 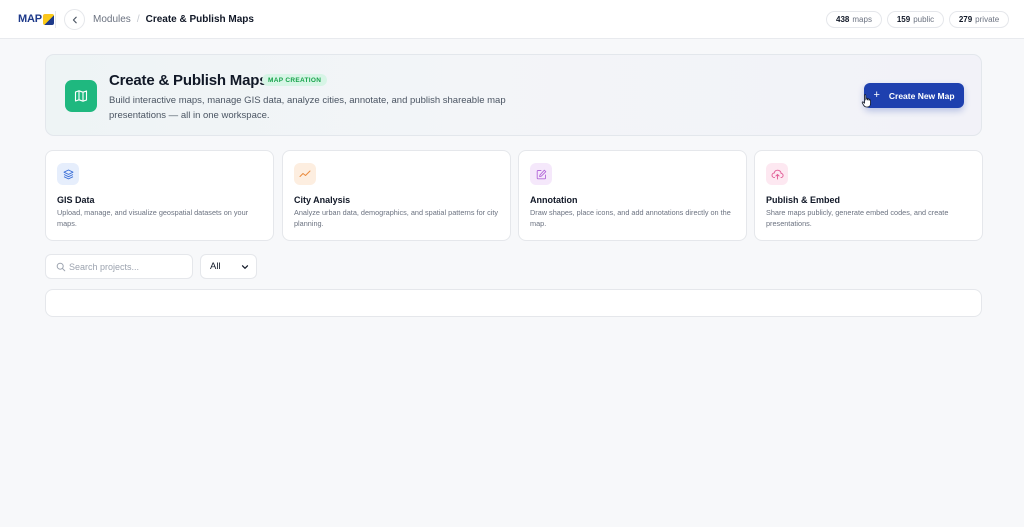 I want to click on search-input, so click(x=128, y=267).